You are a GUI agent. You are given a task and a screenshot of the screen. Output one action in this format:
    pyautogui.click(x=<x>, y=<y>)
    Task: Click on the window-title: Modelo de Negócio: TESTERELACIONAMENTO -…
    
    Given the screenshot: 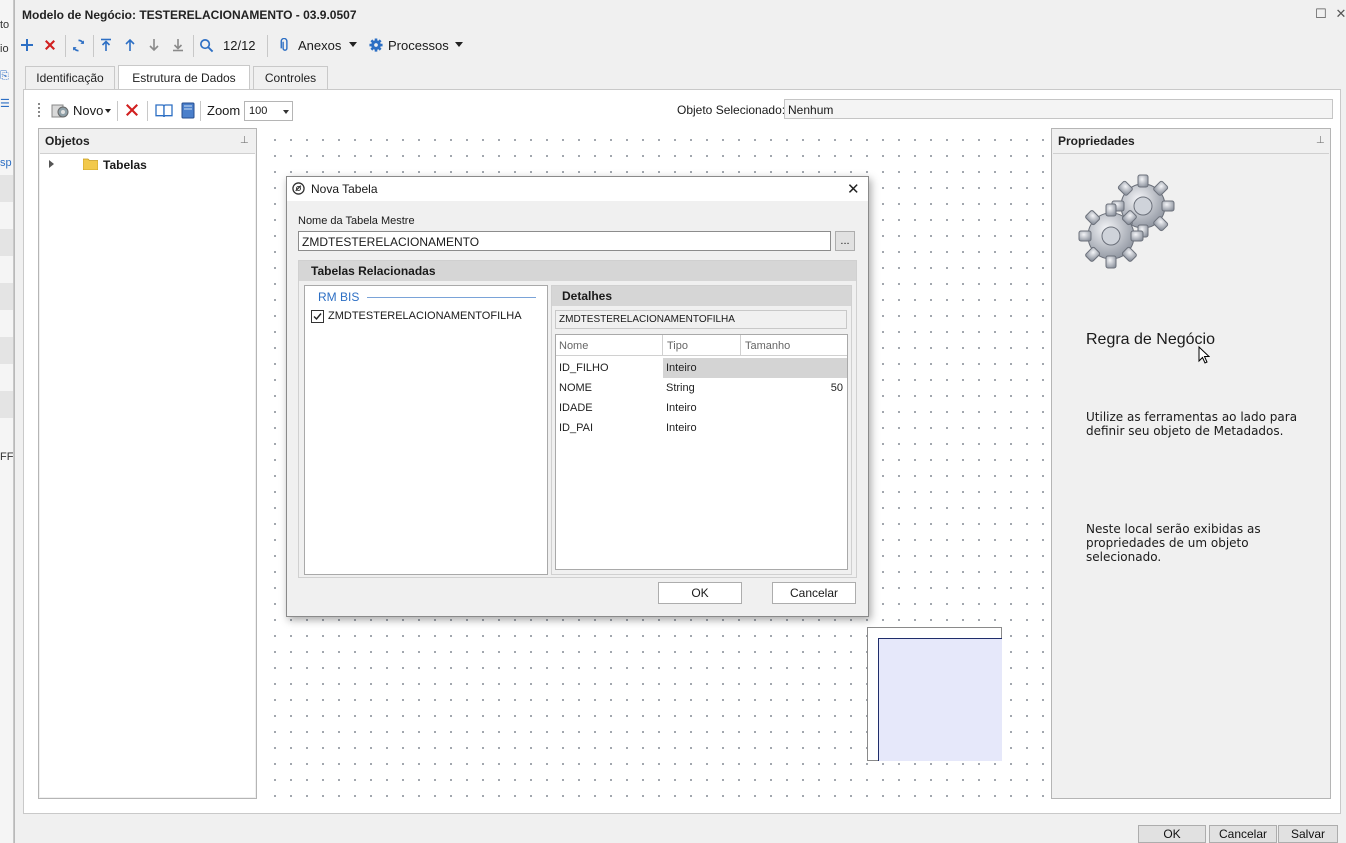 What is the action you would take?
    pyautogui.click(x=189, y=15)
    